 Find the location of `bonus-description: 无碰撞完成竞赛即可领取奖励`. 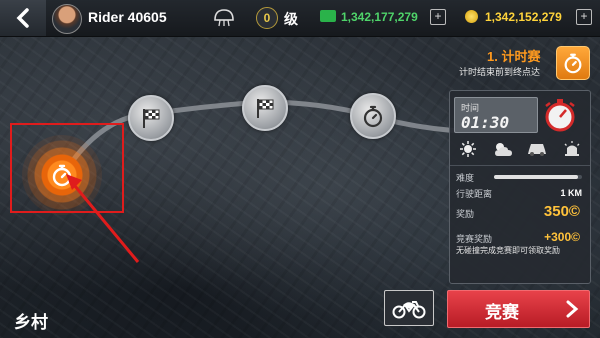

bonus-description: 无碰撞完成竞赛即可领取奖励 is located at coordinates (508, 250).